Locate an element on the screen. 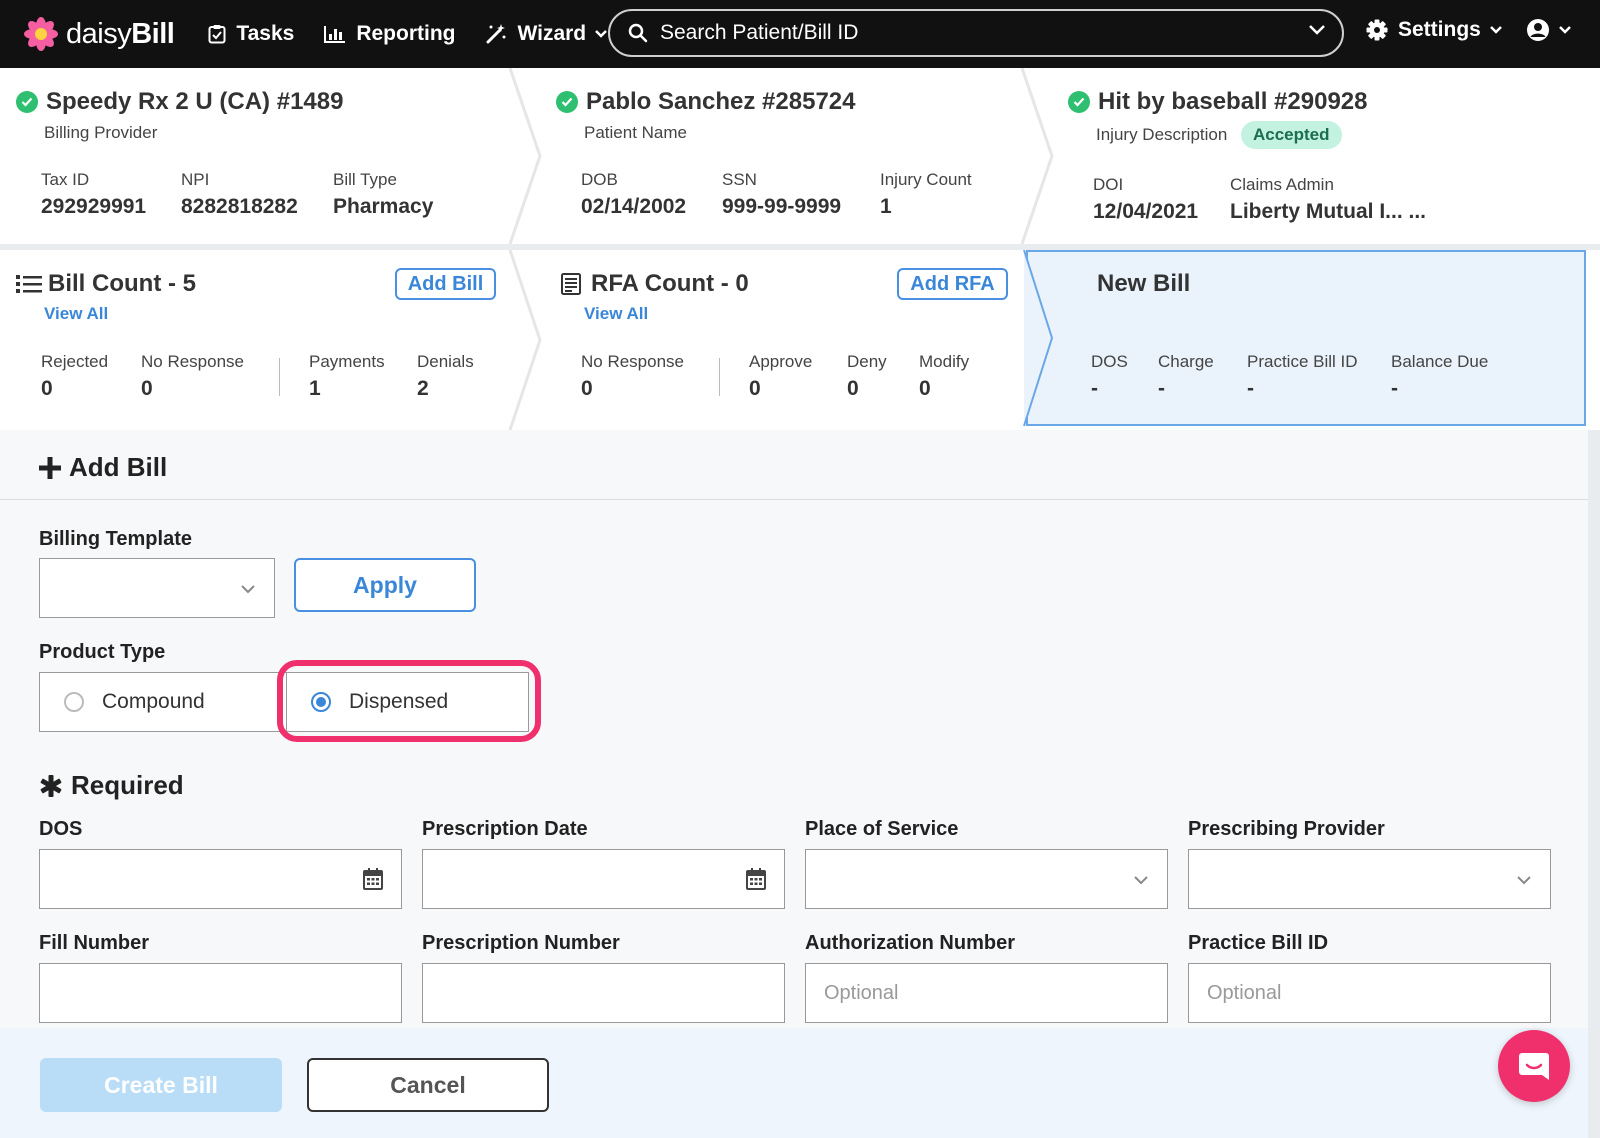 The image size is (1600, 1138). search-bar is located at coordinates (976, 33).